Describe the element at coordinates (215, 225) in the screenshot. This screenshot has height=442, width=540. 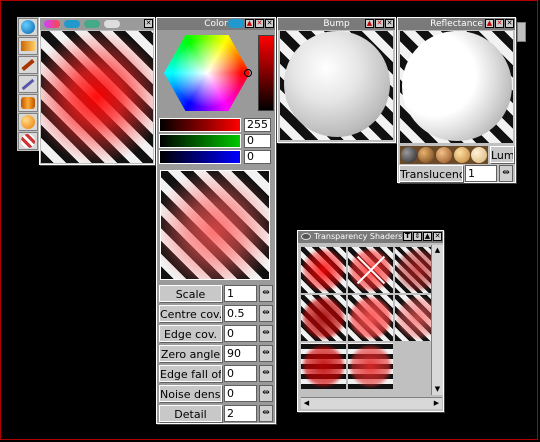
I see `color-preview` at that location.